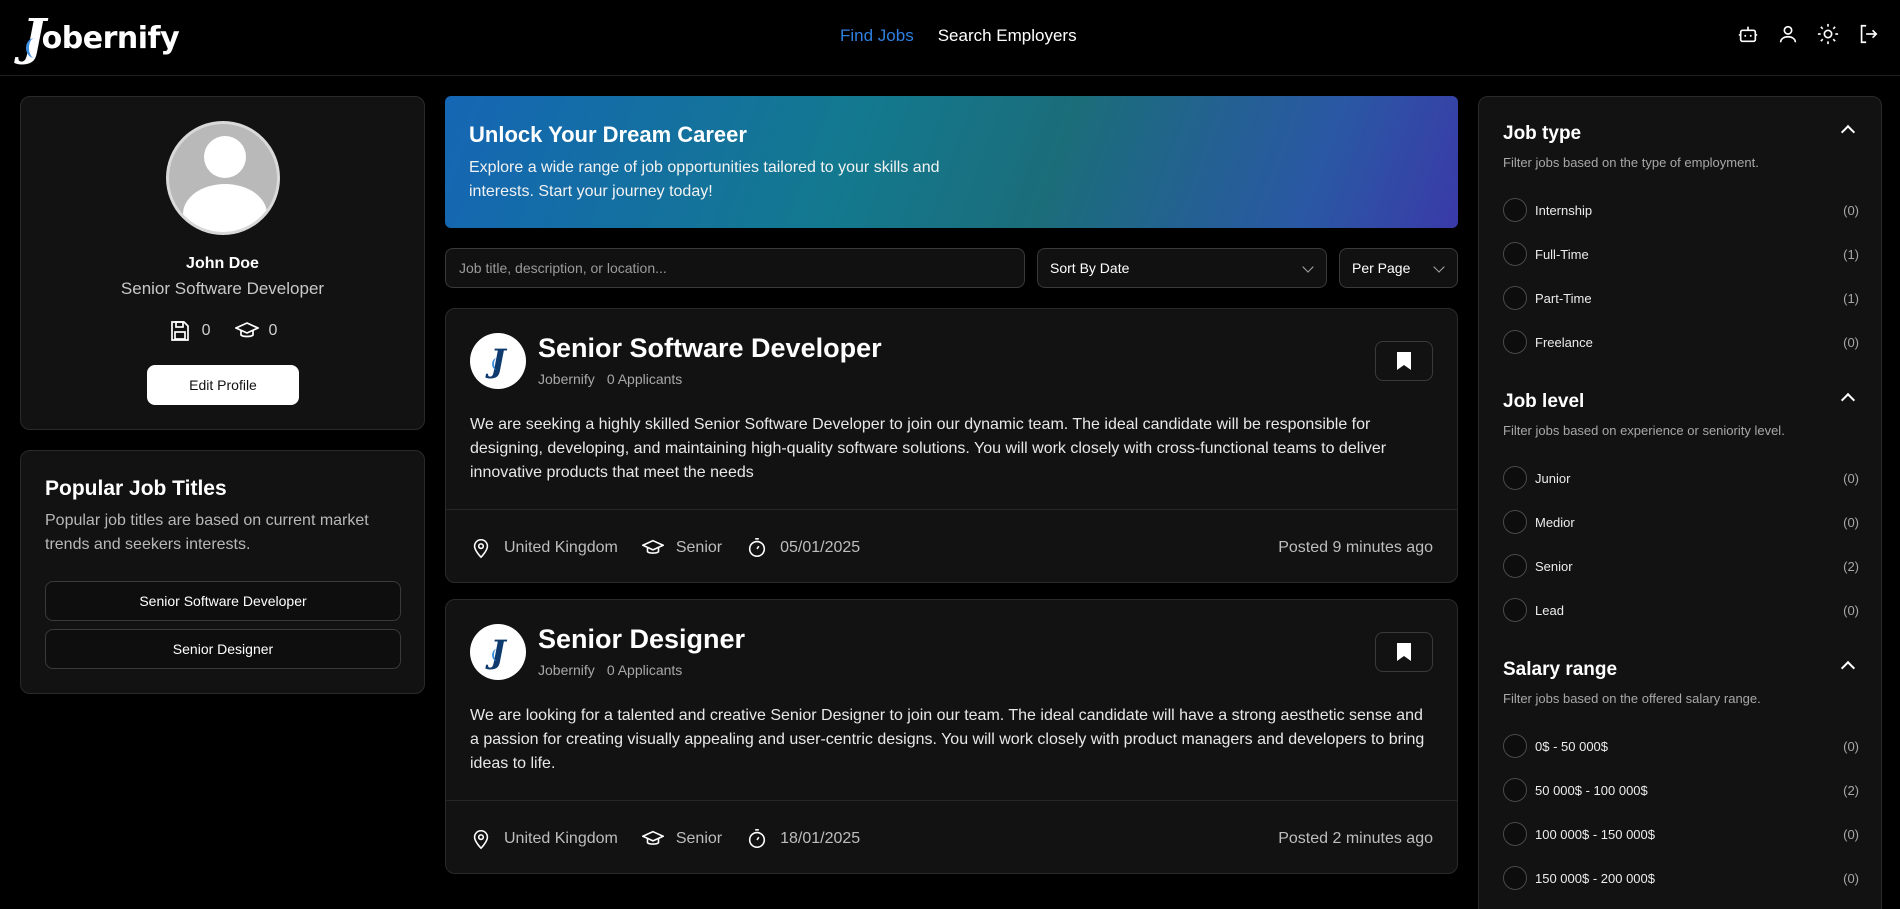 This screenshot has height=909, width=1900. What do you see at coordinates (1553, 478) in the screenshot?
I see `filter-option-label: Junior` at bounding box center [1553, 478].